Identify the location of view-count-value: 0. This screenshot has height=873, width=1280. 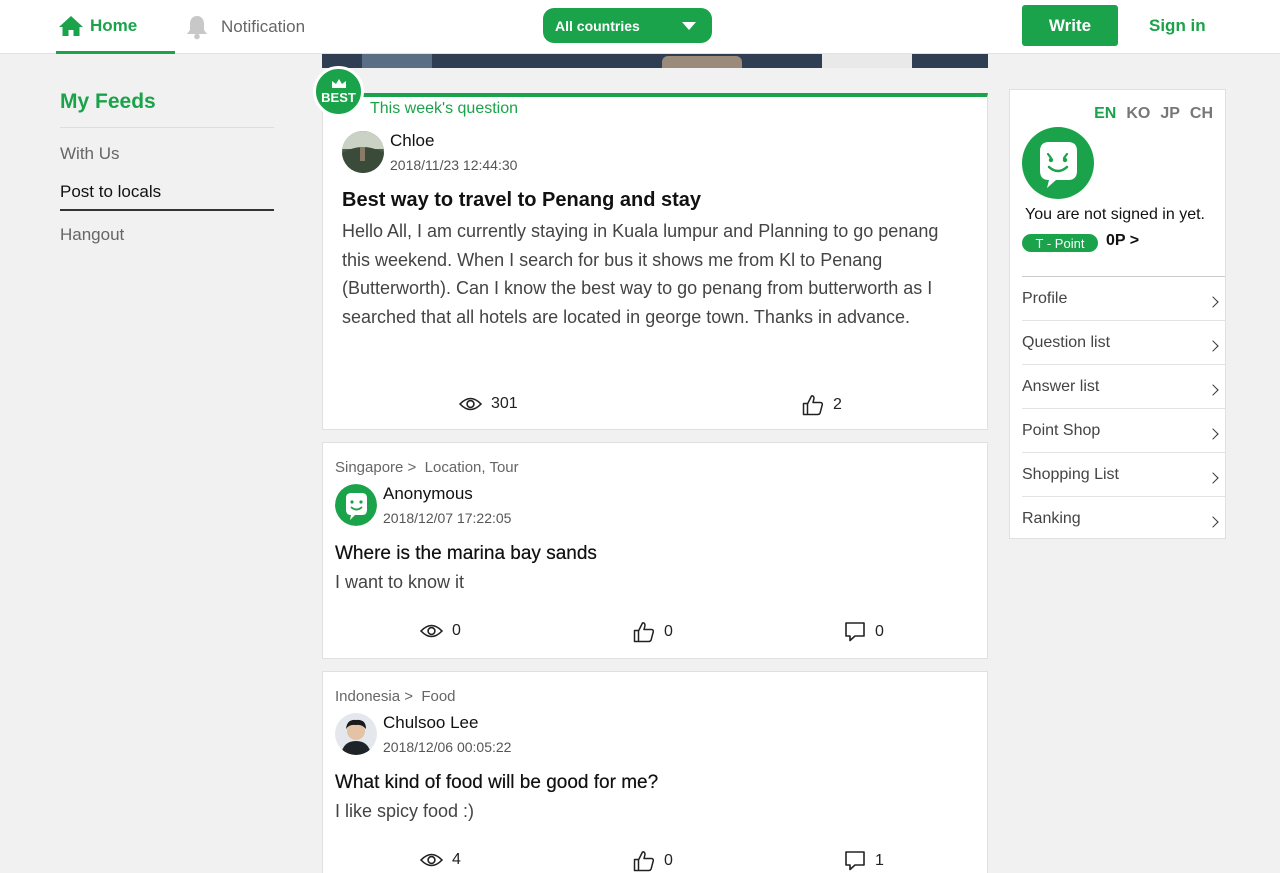
(456, 630).